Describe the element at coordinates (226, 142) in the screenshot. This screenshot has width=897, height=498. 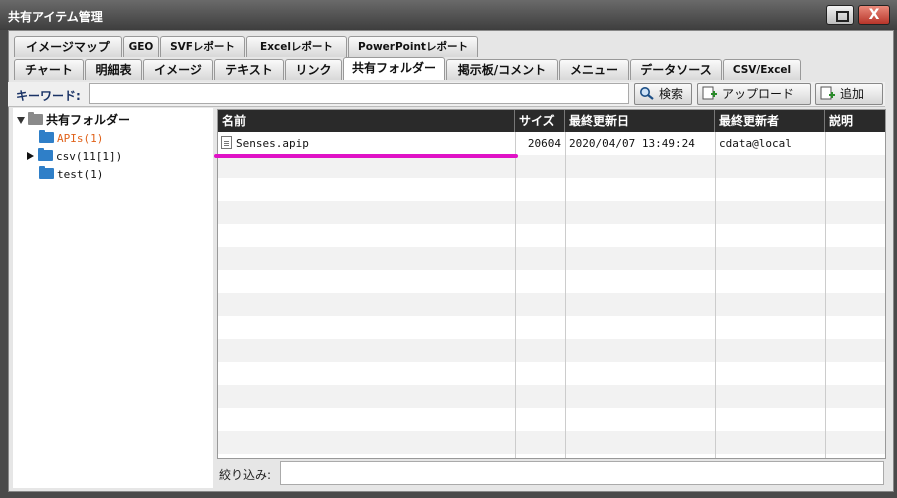
I see `file-icon` at that location.